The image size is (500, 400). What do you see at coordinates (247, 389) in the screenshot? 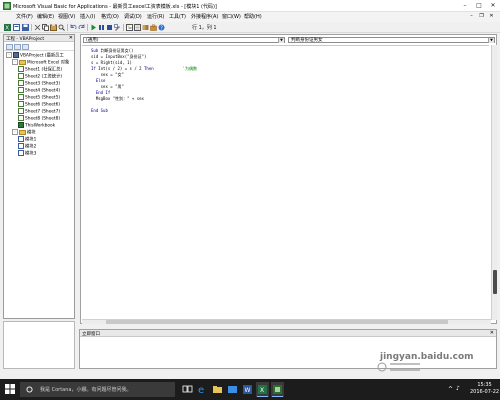
I see `word-icon: W` at bounding box center [247, 389].